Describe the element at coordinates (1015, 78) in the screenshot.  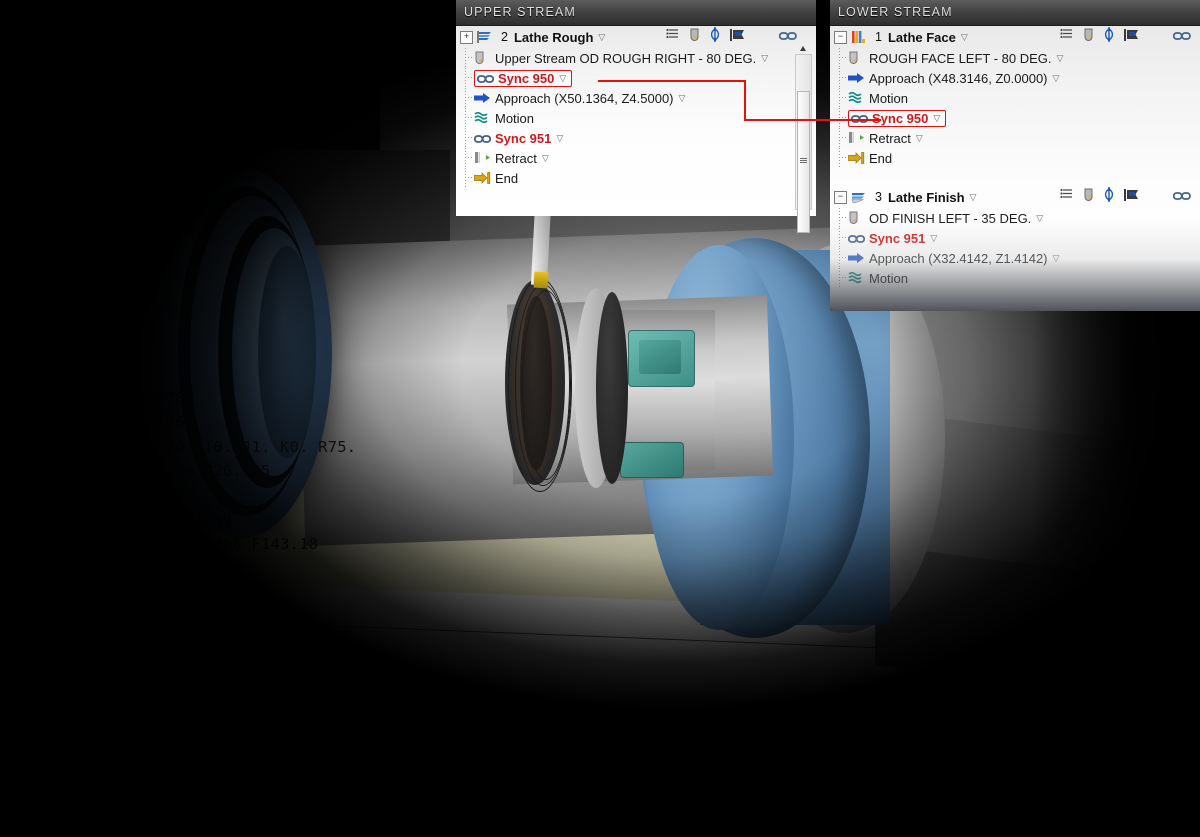
I see `tree-row: Approach (X48.3146, Z0.0000) ▽` at that location.